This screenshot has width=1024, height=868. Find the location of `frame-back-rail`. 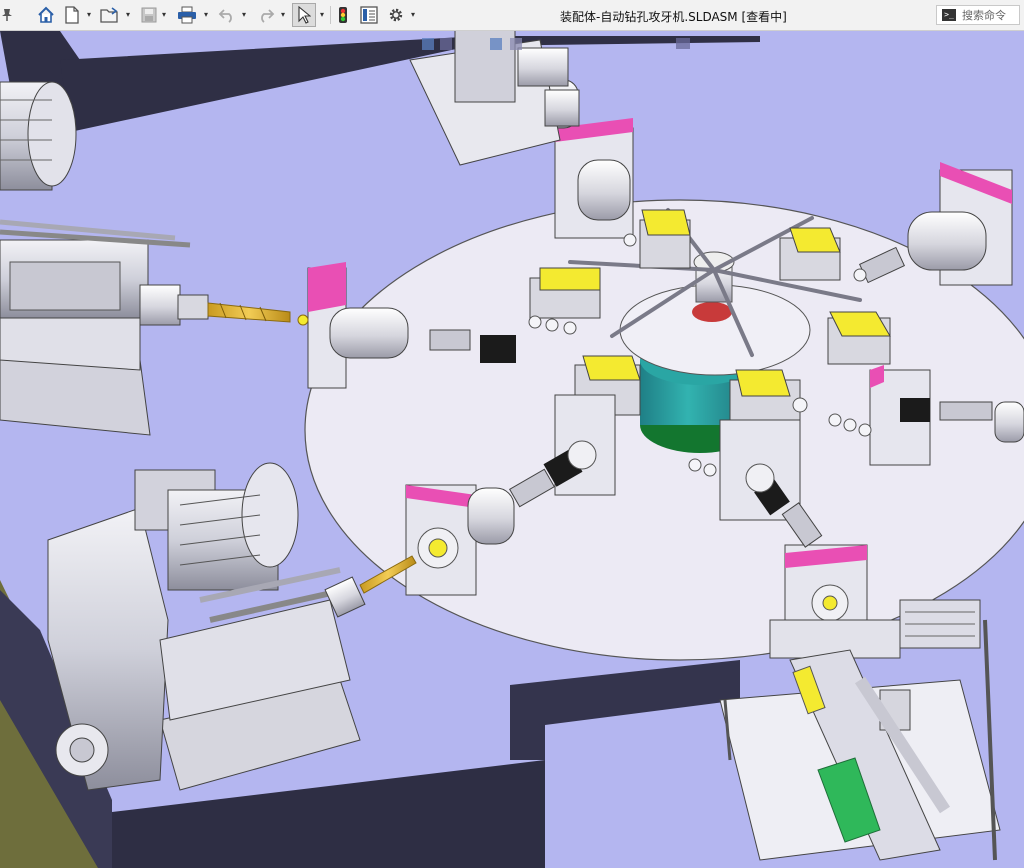

frame-back-rail is located at coordinates (410, 84).